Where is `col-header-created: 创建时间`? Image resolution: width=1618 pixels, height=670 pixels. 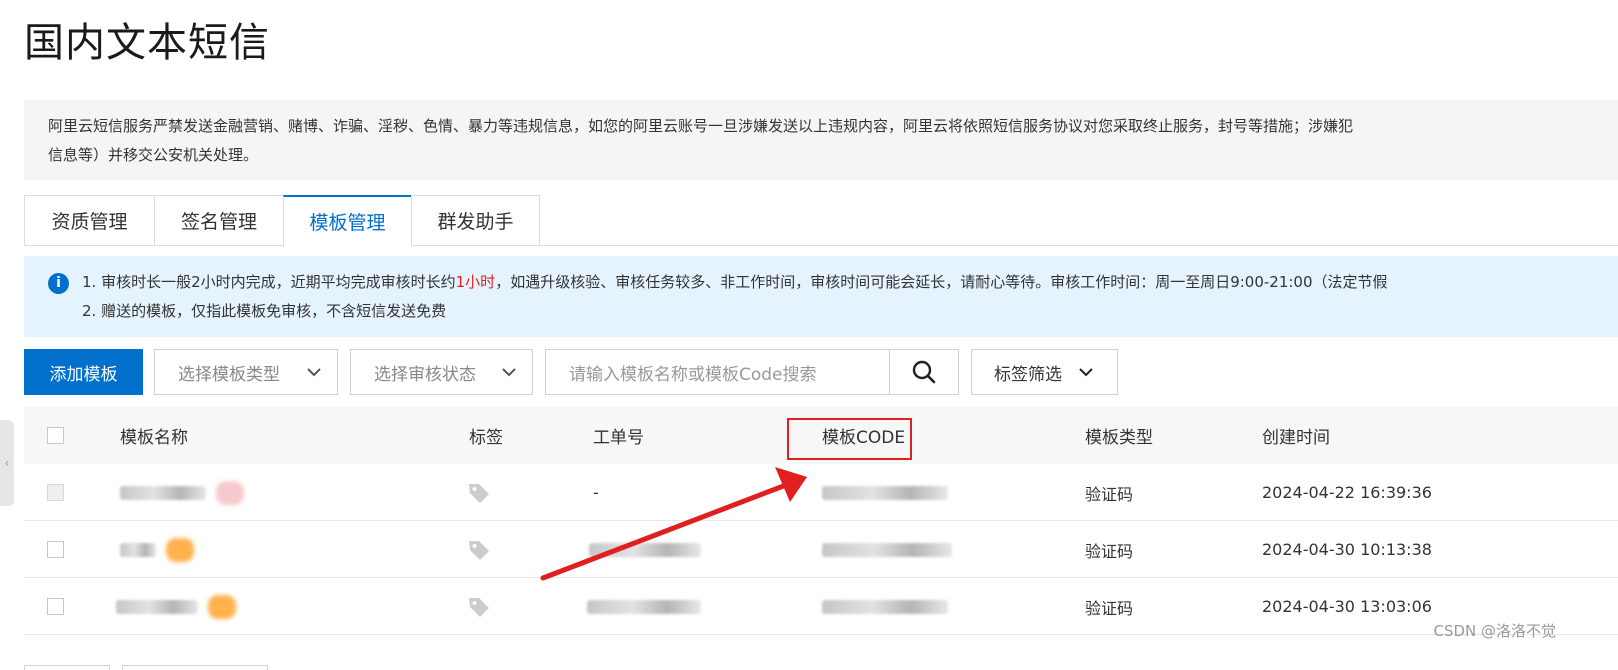
col-header-created: 创建时间 is located at coordinates (1296, 438).